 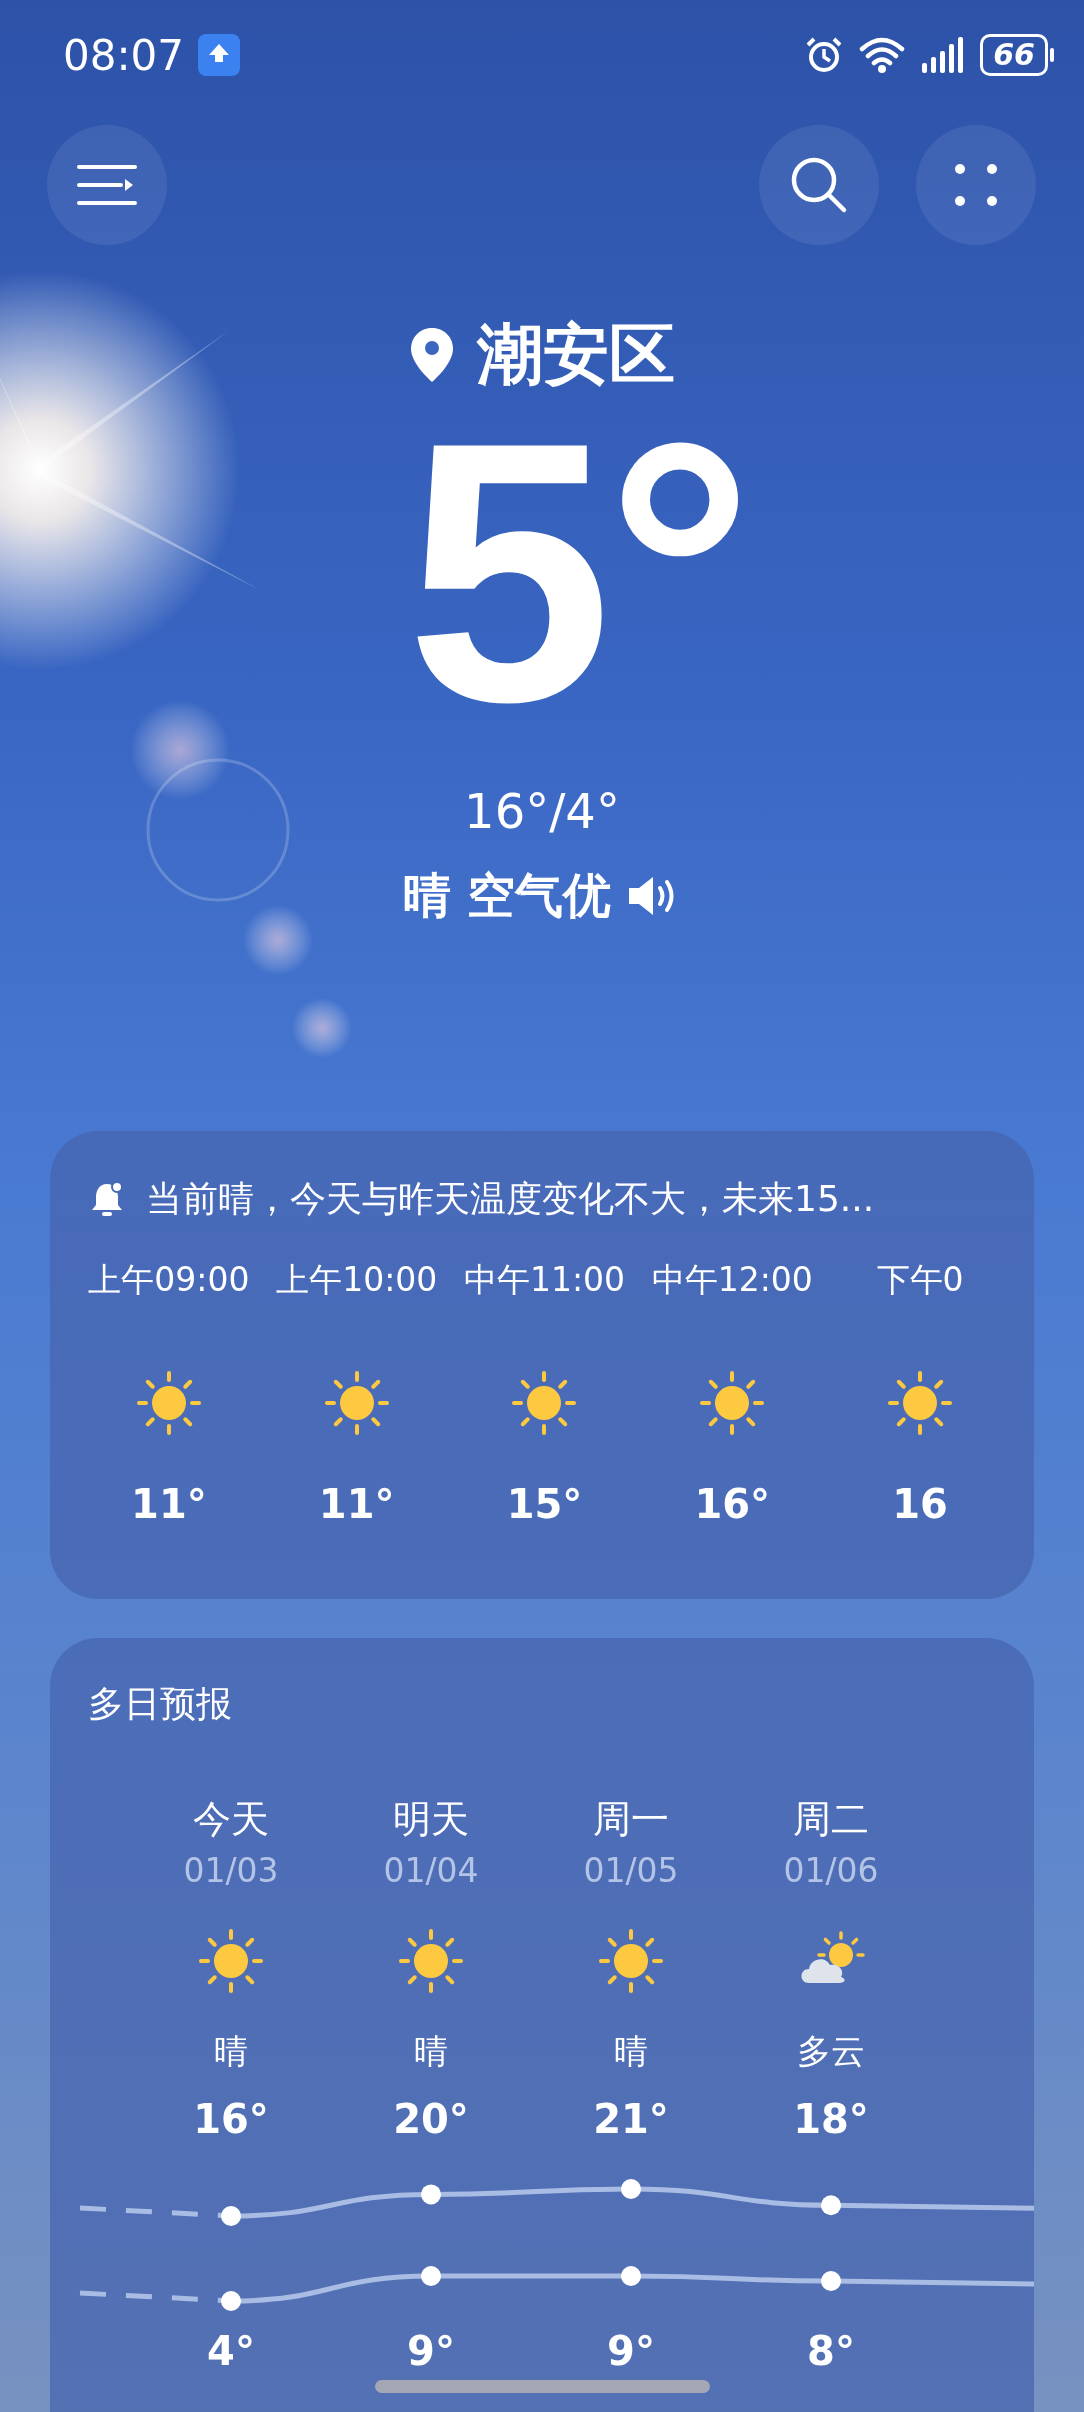 I want to click on high-temperature: 18°, so click(x=831, y=2119).